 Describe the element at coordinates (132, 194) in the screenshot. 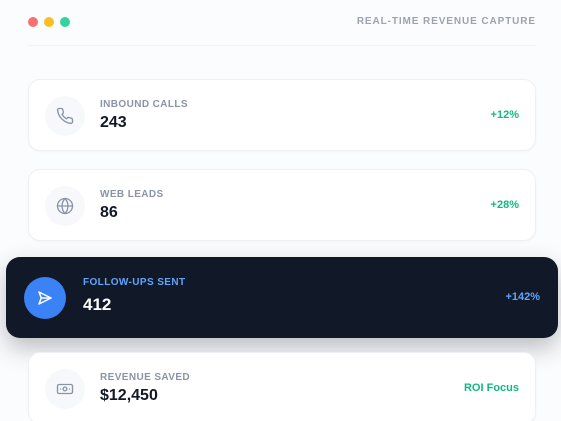

I see `metric-label: WEB LEADS` at that location.